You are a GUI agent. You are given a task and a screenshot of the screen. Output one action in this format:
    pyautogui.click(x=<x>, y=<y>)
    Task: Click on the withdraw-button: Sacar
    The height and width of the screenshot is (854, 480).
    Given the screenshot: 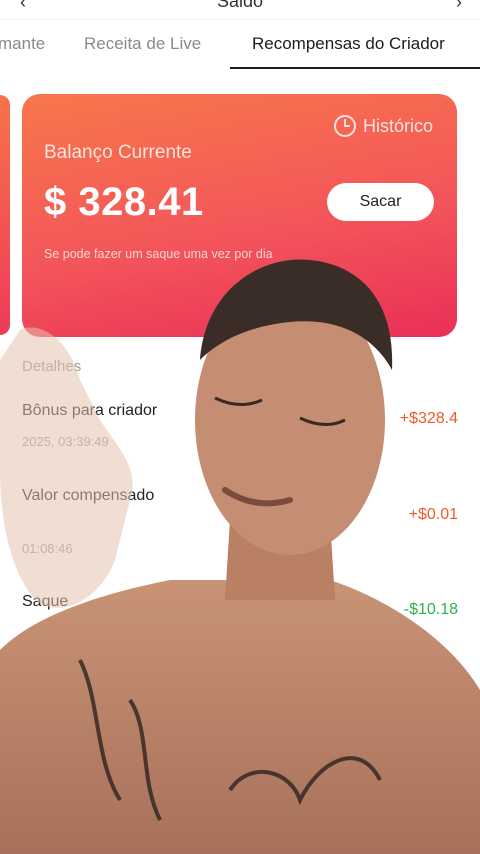 What is the action you would take?
    pyautogui.click(x=380, y=202)
    